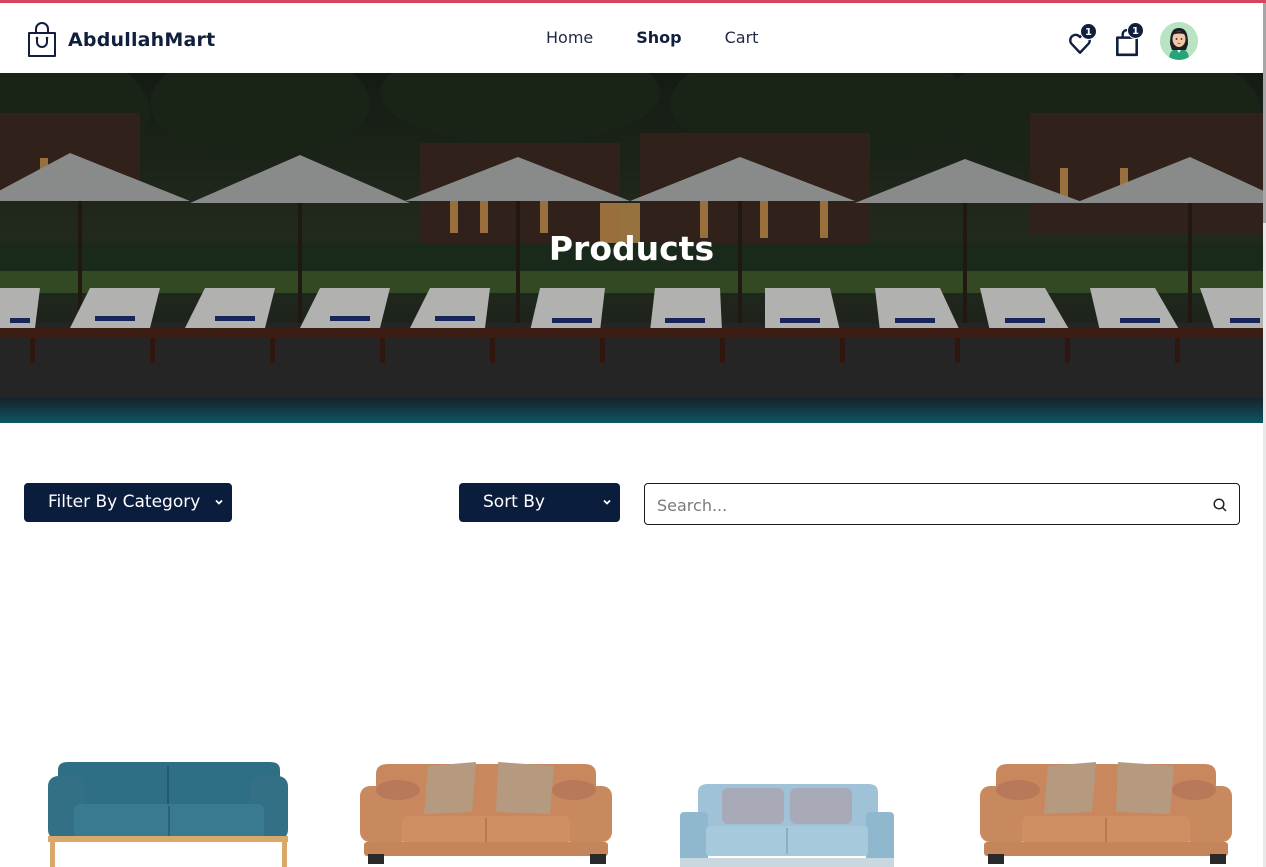 This screenshot has width=1266, height=867. I want to click on product-image-light-blue-sofa, so click(787, 825).